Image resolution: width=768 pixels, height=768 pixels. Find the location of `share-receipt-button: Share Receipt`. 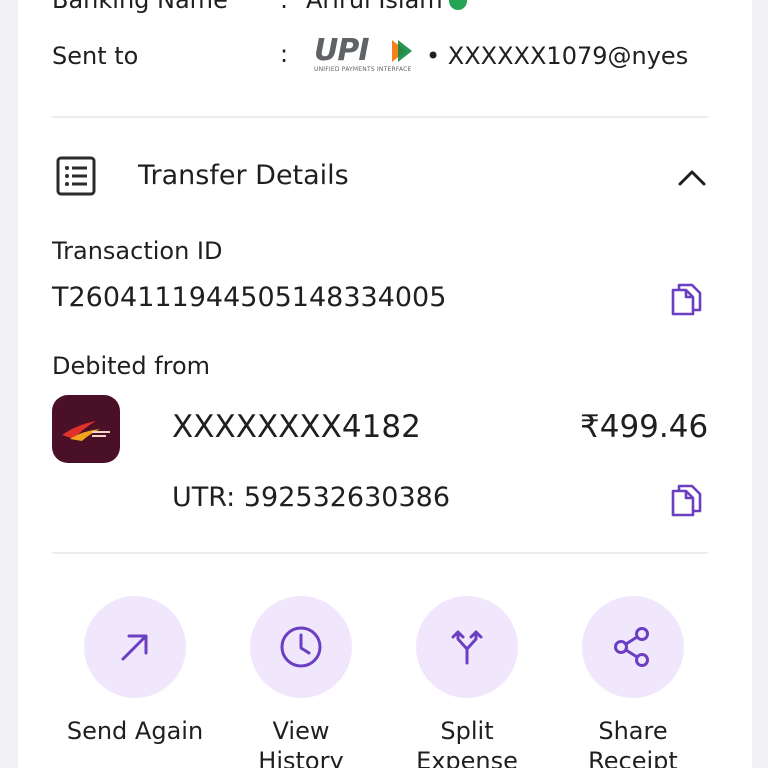

share-receipt-button: Share Receipt is located at coordinates (633, 682).